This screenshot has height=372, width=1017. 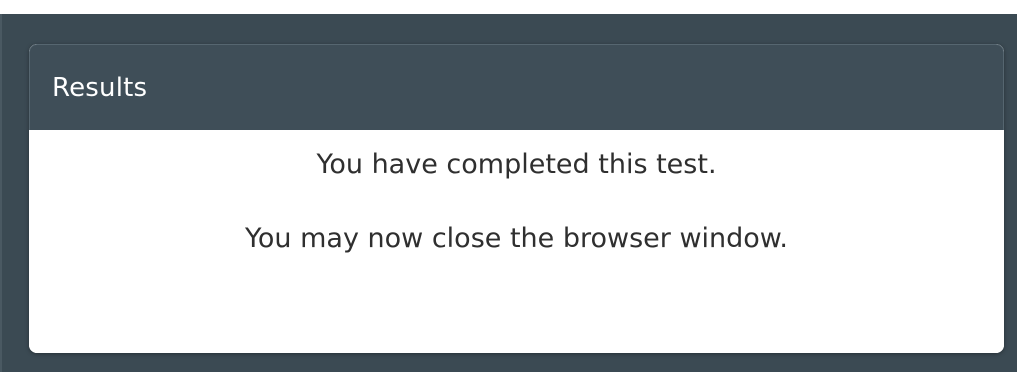 I want to click on close-window-message: You may now close the browser window., so click(x=516, y=238).